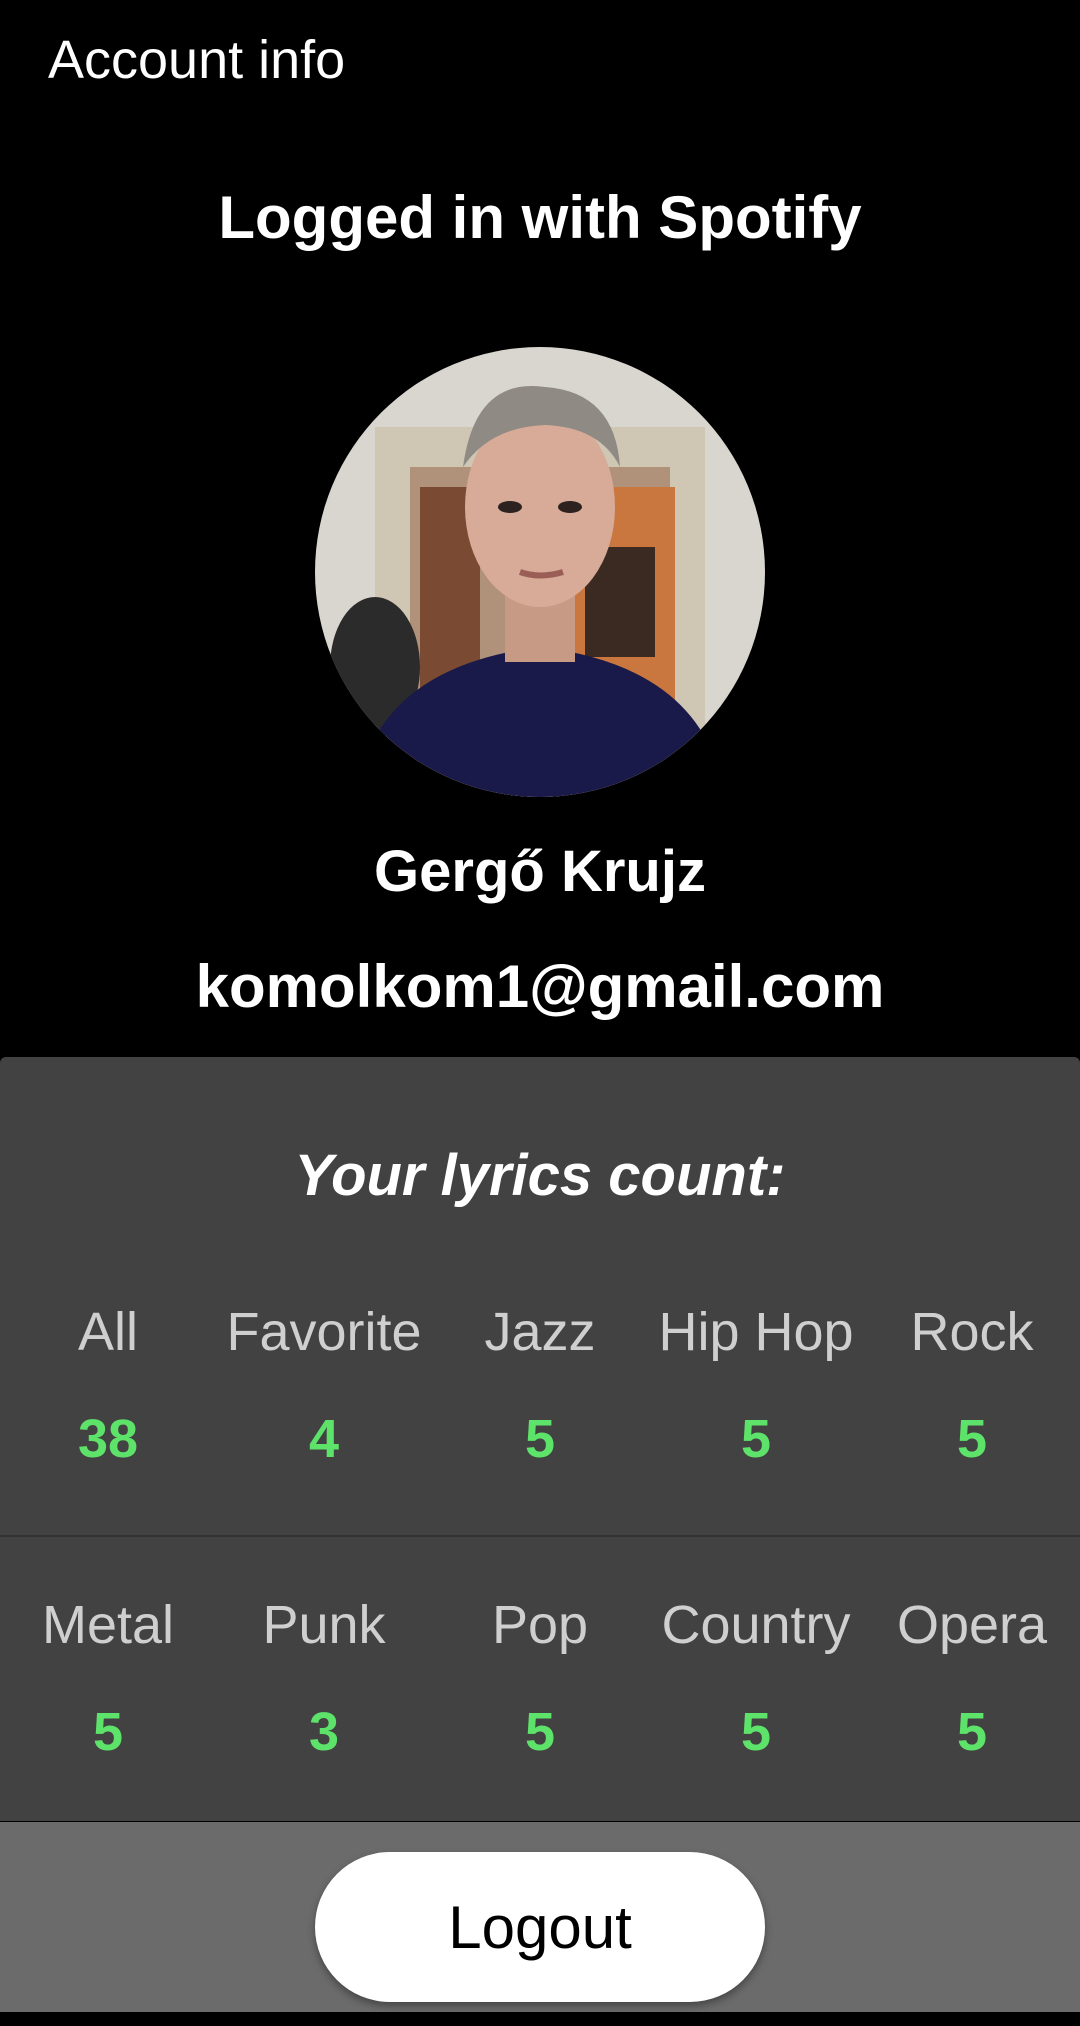 The height and width of the screenshot is (2026, 1080). Describe the element at coordinates (108, 1676) in the screenshot. I see `genre-stat-metal: Metal 5` at that location.